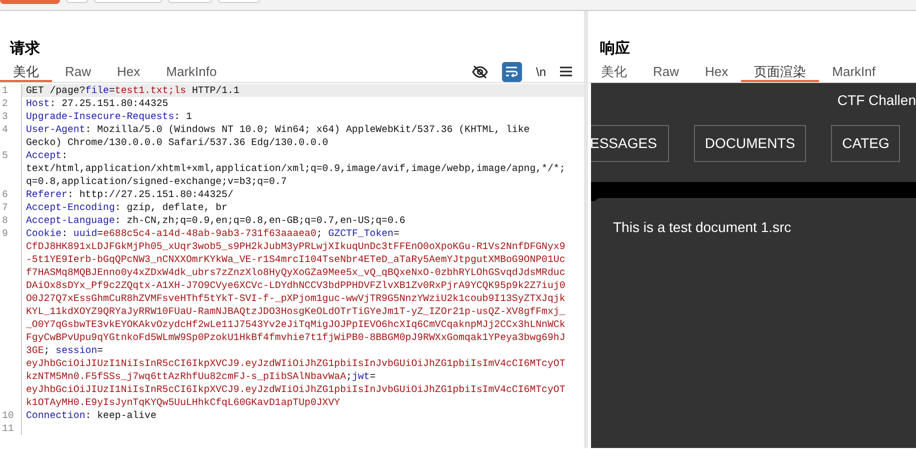 The width and height of the screenshot is (916, 449). Describe the element at coordinates (296, 337) in the screenshot. I see `code-text: FgyCwBPvUpu9qYGtnkoFd5WLmW9Sp0PzokU1HkBf4fmvhie7t1fjWiPB0-8BBGM0pJ9RWXxGomqak1YPeya3bwg69hJ` at that location.